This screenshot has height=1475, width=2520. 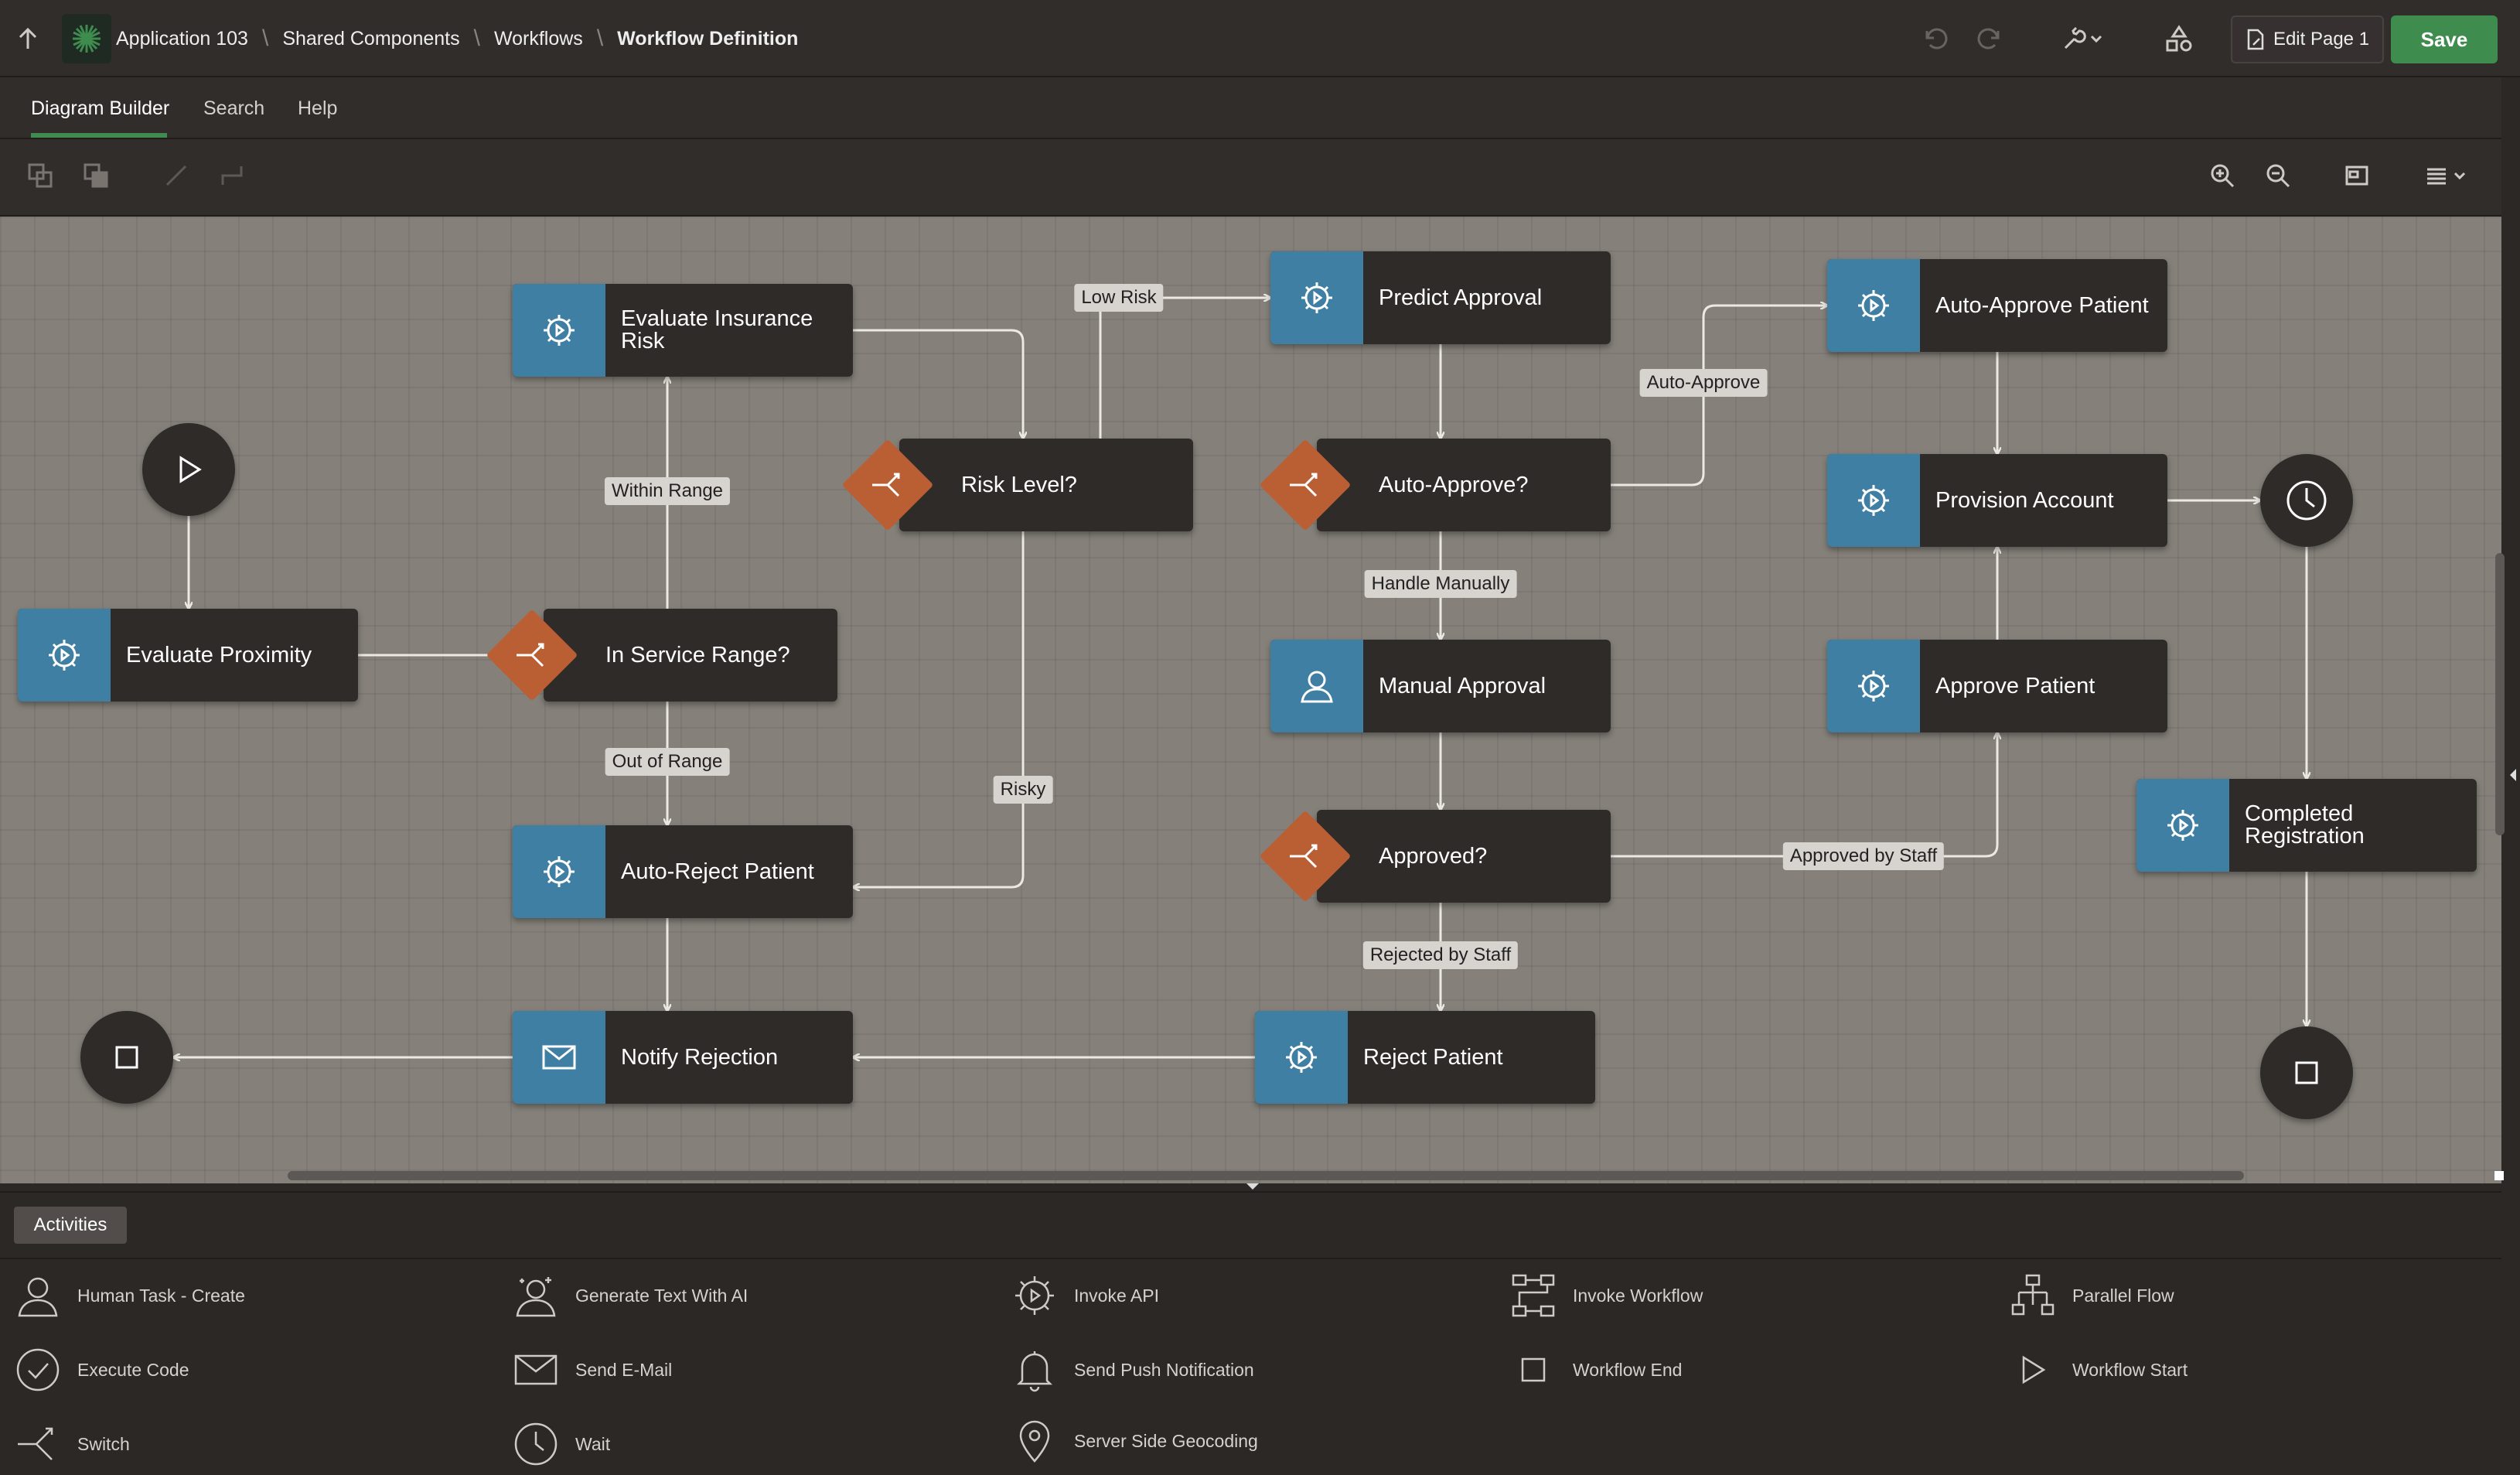 What do you see at coordinates (27, 38) in the screenshot?
I see `up-arrow-icon` at bounding box center [27, 38].